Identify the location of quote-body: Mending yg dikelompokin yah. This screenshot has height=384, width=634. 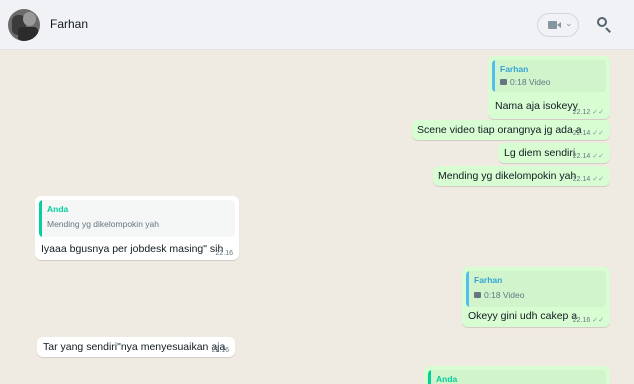
(103, 224).